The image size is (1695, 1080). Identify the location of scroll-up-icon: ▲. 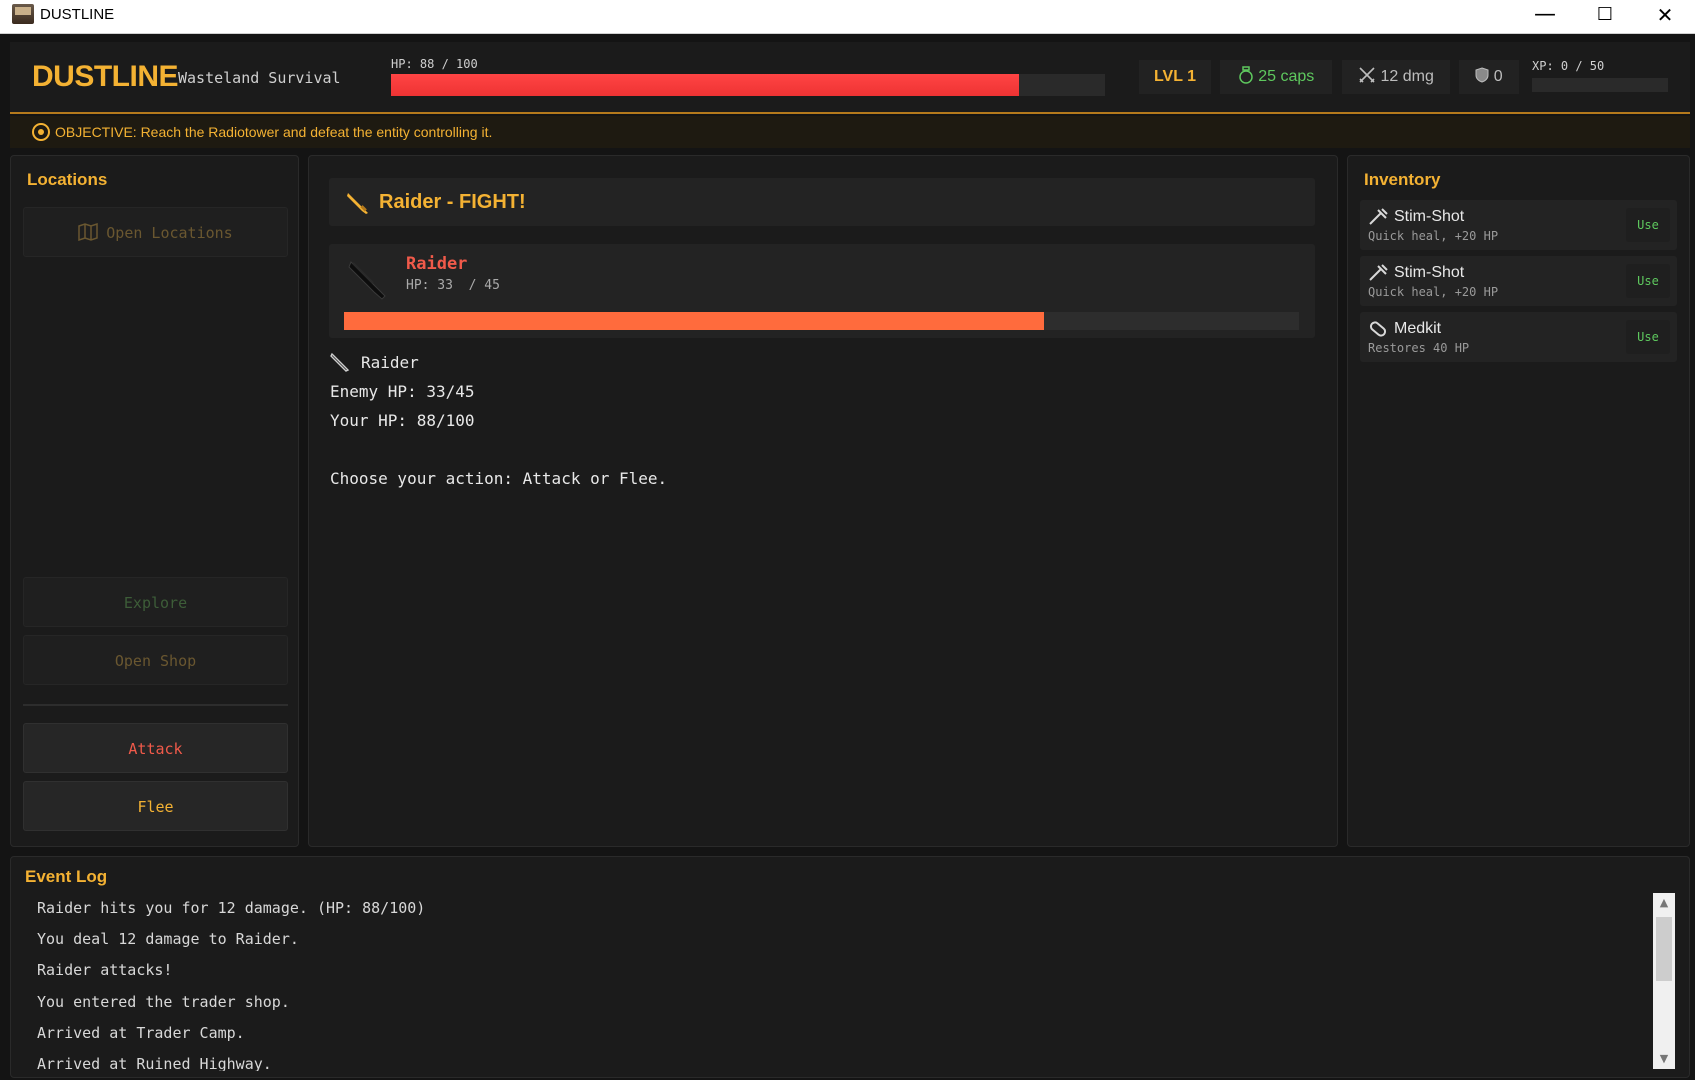
(1664, 903).